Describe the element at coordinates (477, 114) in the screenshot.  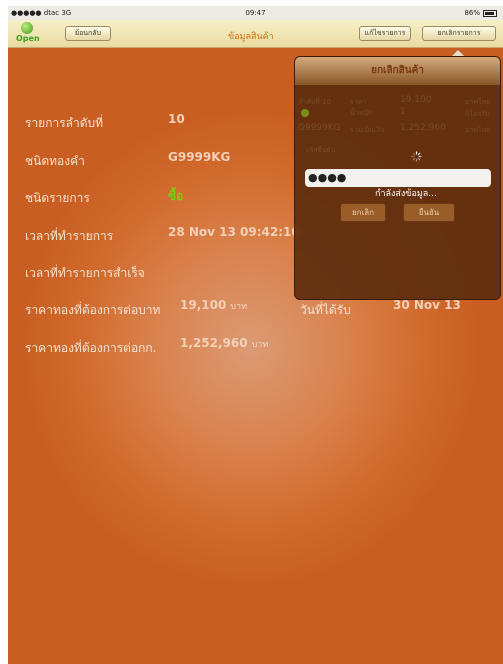
I see `popover-weight-unit: กิโลกรัม` at that location.